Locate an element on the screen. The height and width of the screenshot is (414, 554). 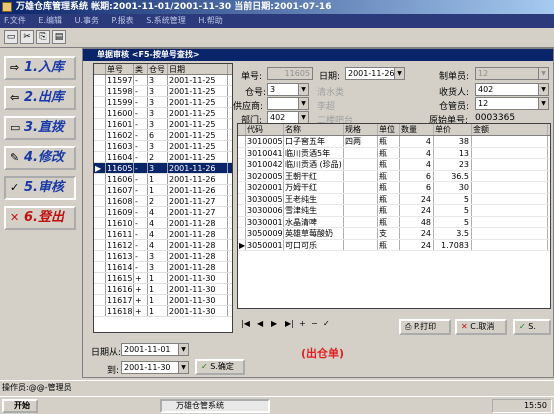
nav-audit: ✓ 5.审核 is located at coordinates (40, 188).